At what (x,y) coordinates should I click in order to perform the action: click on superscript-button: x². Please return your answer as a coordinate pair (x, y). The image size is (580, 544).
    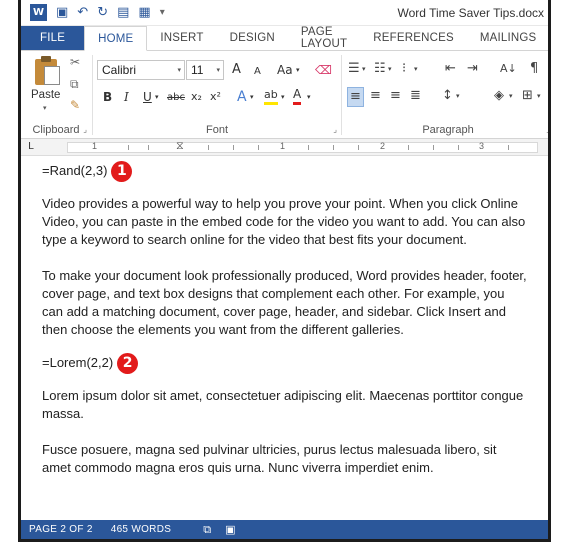
    Looking at the image, I should click on (215, 97).